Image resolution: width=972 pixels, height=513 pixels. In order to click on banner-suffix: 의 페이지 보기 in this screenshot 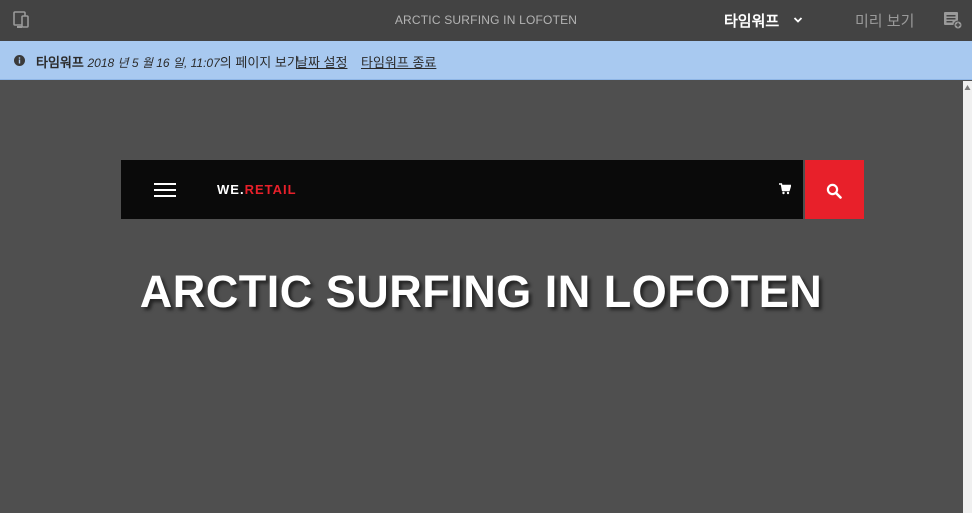, I will do `click(259, 62)`.